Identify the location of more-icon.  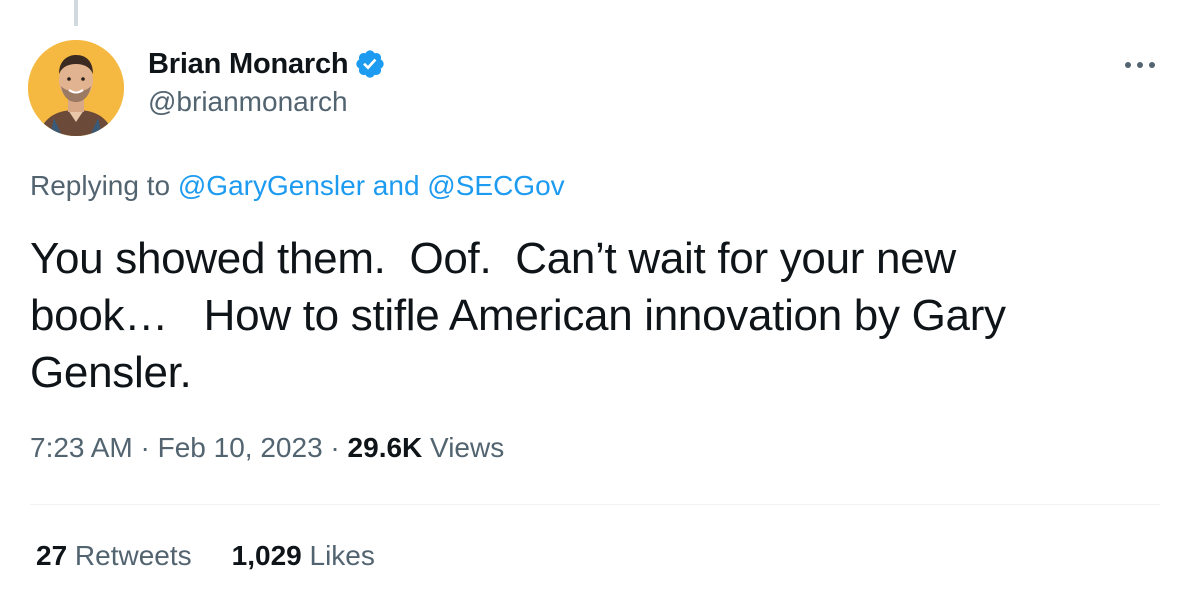
(1140, 65).